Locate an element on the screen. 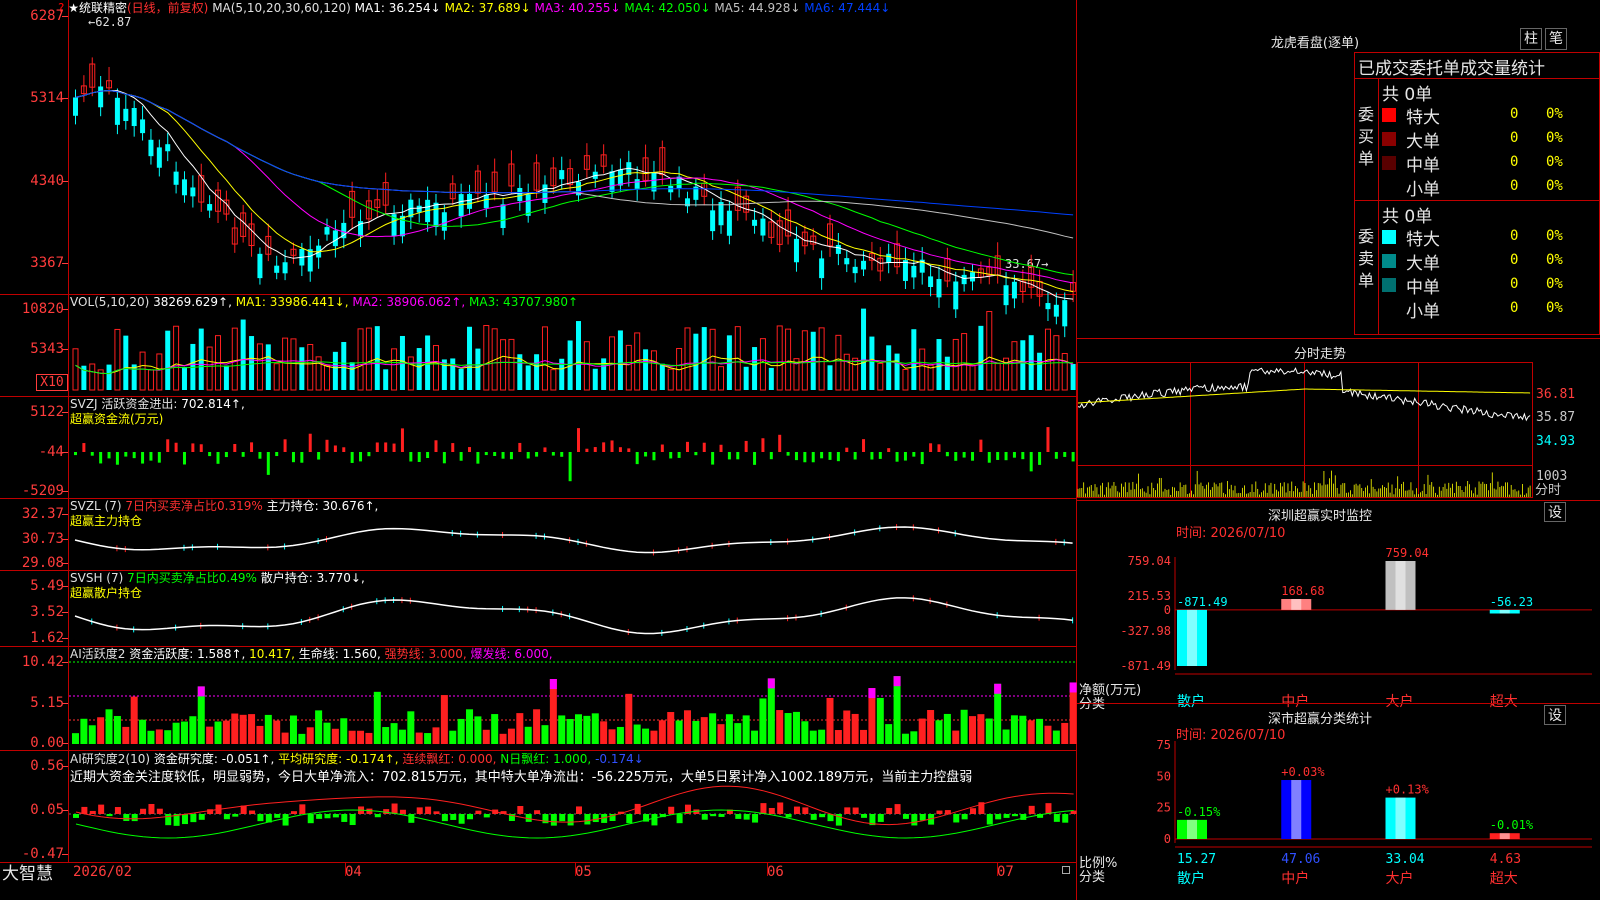  ai1-life-label: 生命线: is located at coordinates (318, 654).